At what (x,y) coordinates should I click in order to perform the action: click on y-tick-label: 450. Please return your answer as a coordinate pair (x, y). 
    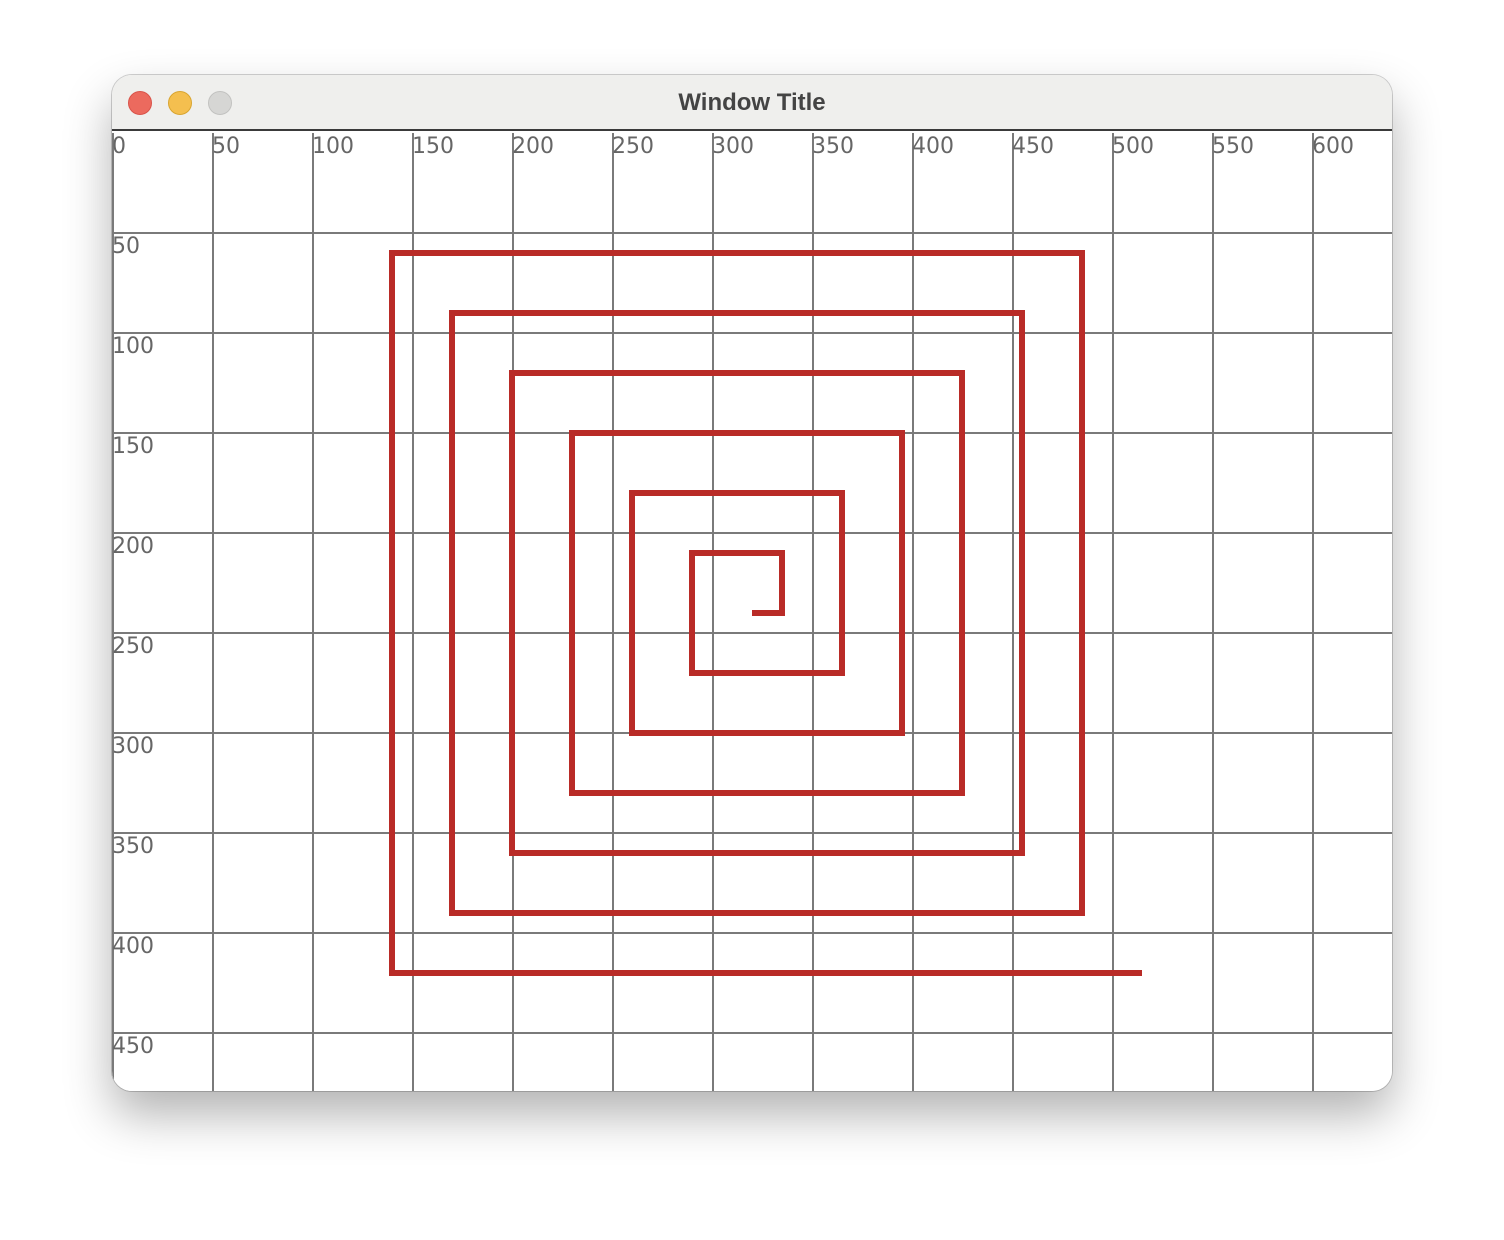
    Looking at the image, I should click on (133, 1046).